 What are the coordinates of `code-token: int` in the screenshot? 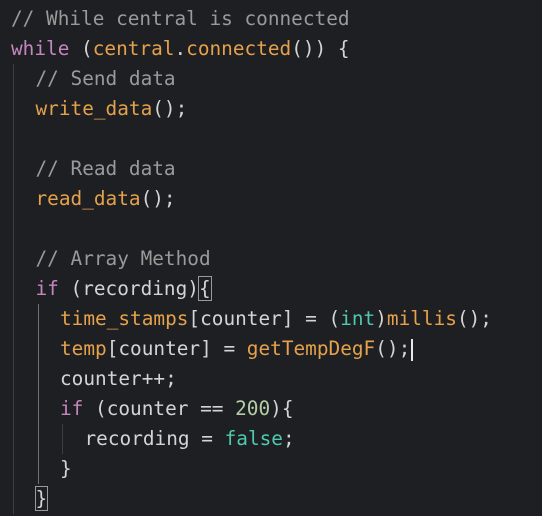 It's located at (358, 318).